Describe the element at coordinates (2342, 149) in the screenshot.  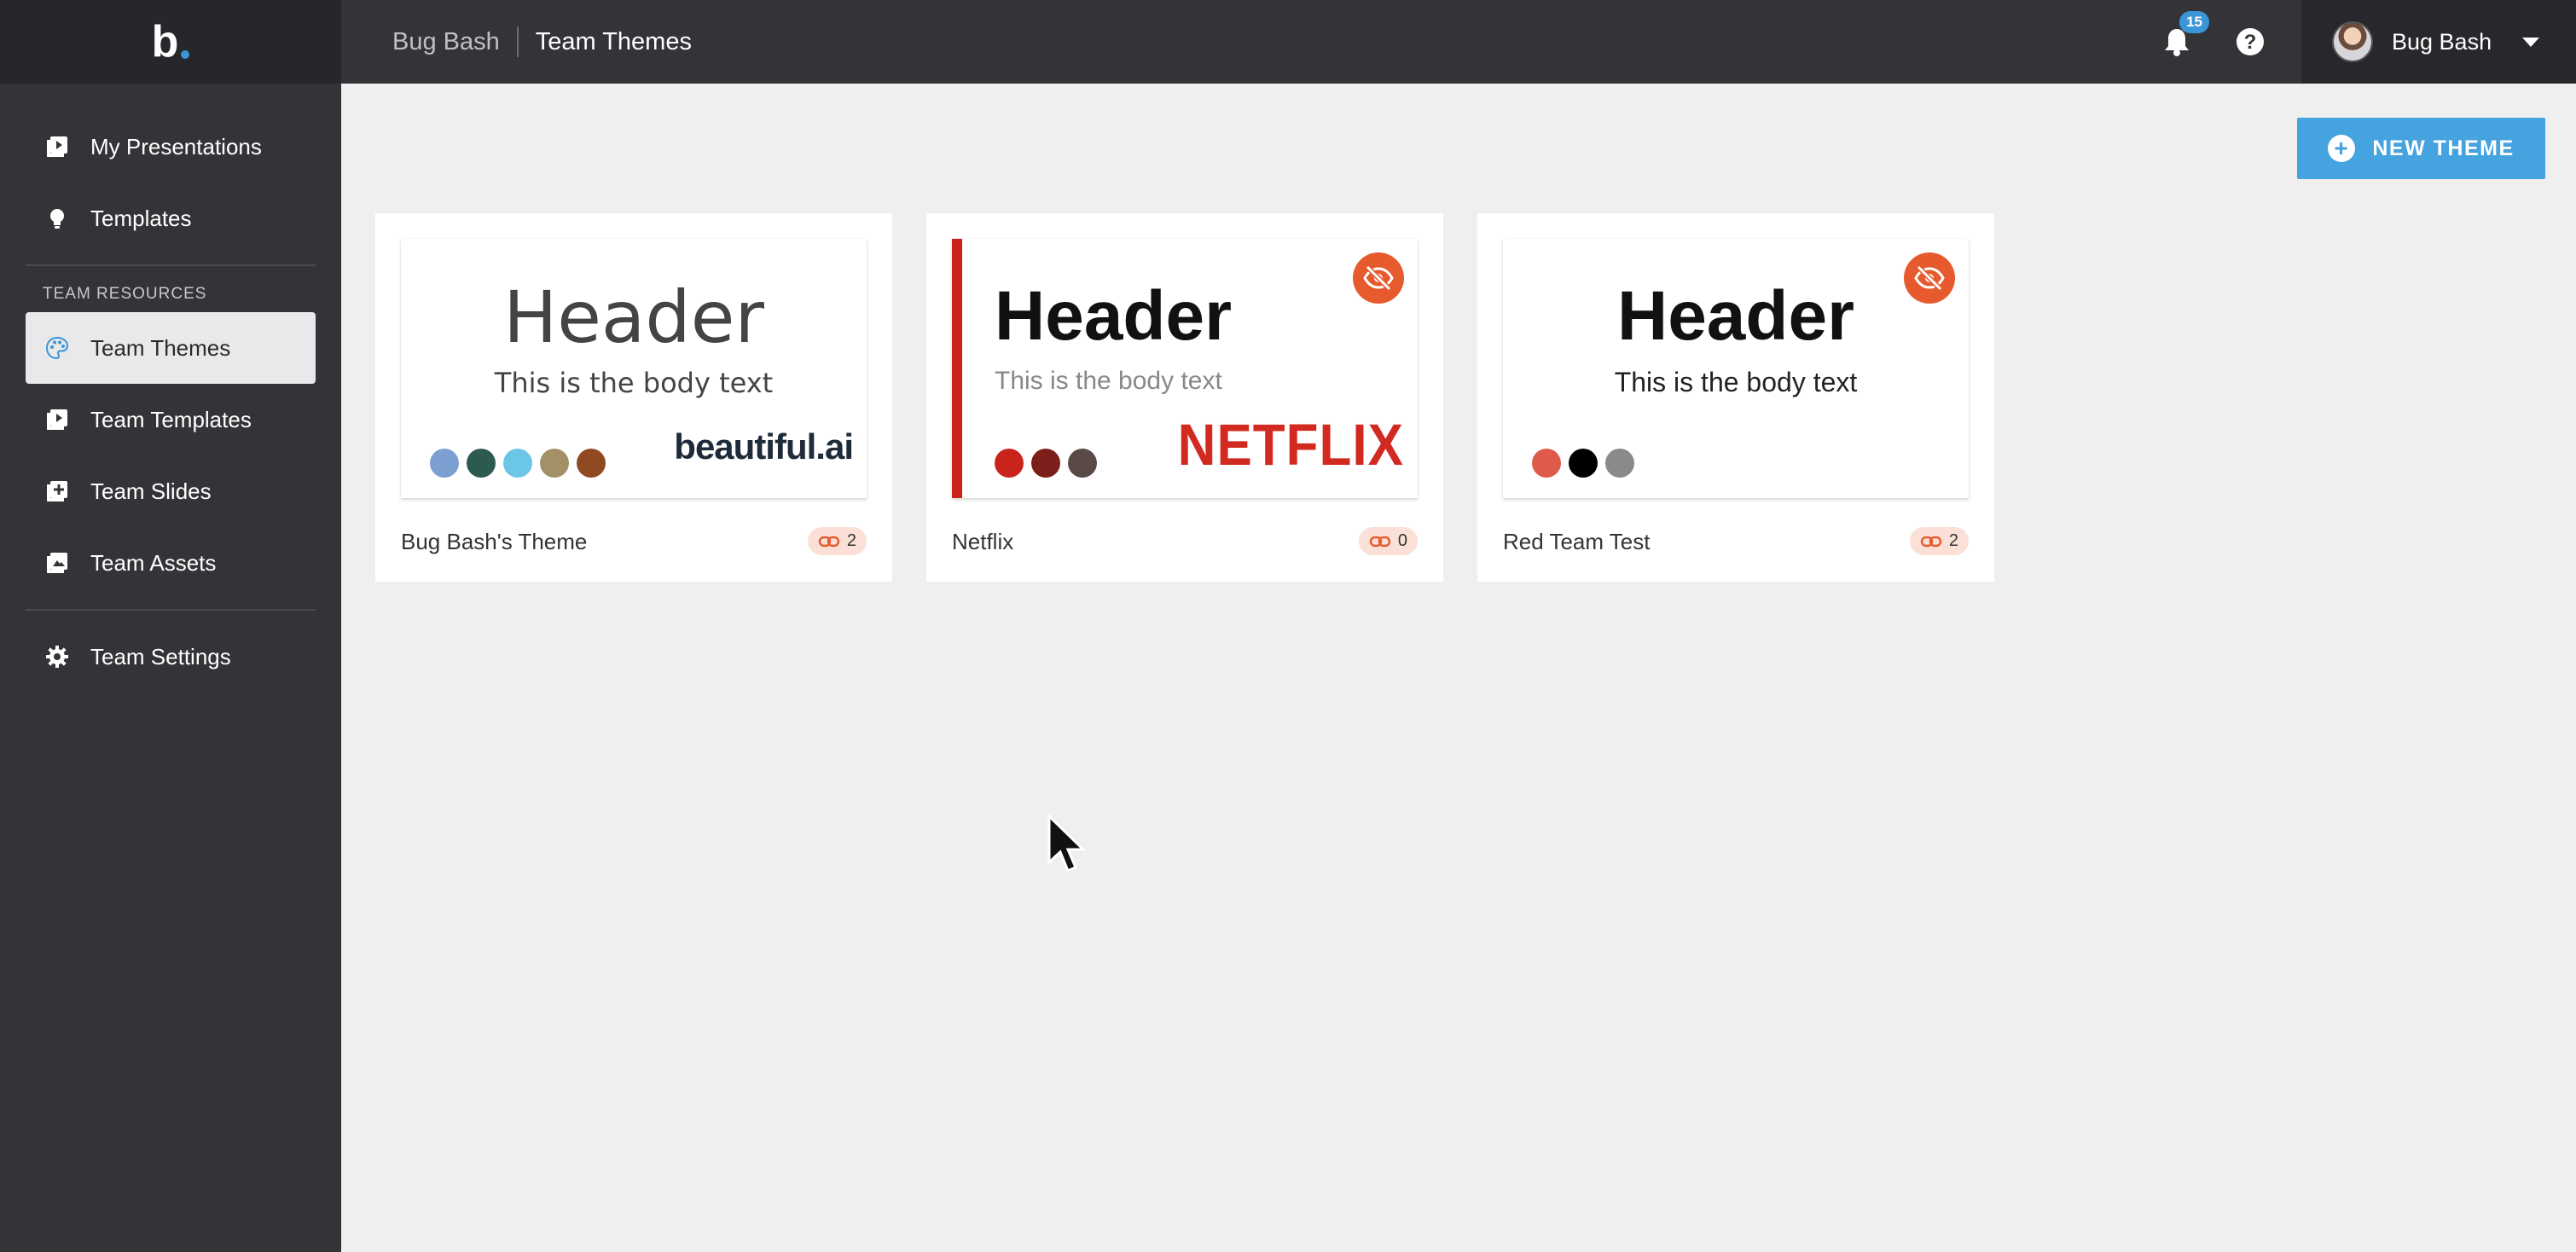
I see `plus-icon: +` at that location.